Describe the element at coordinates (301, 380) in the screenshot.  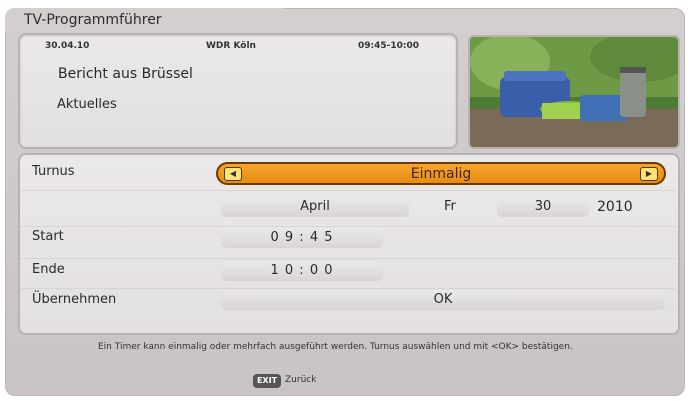
I see `back-label: Zurück` at that location.